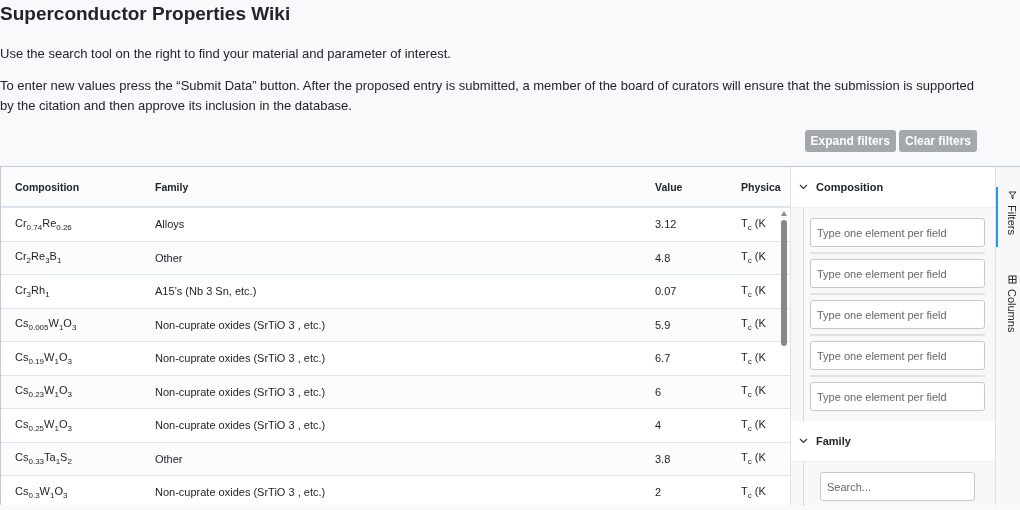 Image resolution: width=1020 pixels, height=510 pixels. Describe the element at coordinates (663, 257) in the screenshot. I see `table-cell-text: 4.8` at that location.